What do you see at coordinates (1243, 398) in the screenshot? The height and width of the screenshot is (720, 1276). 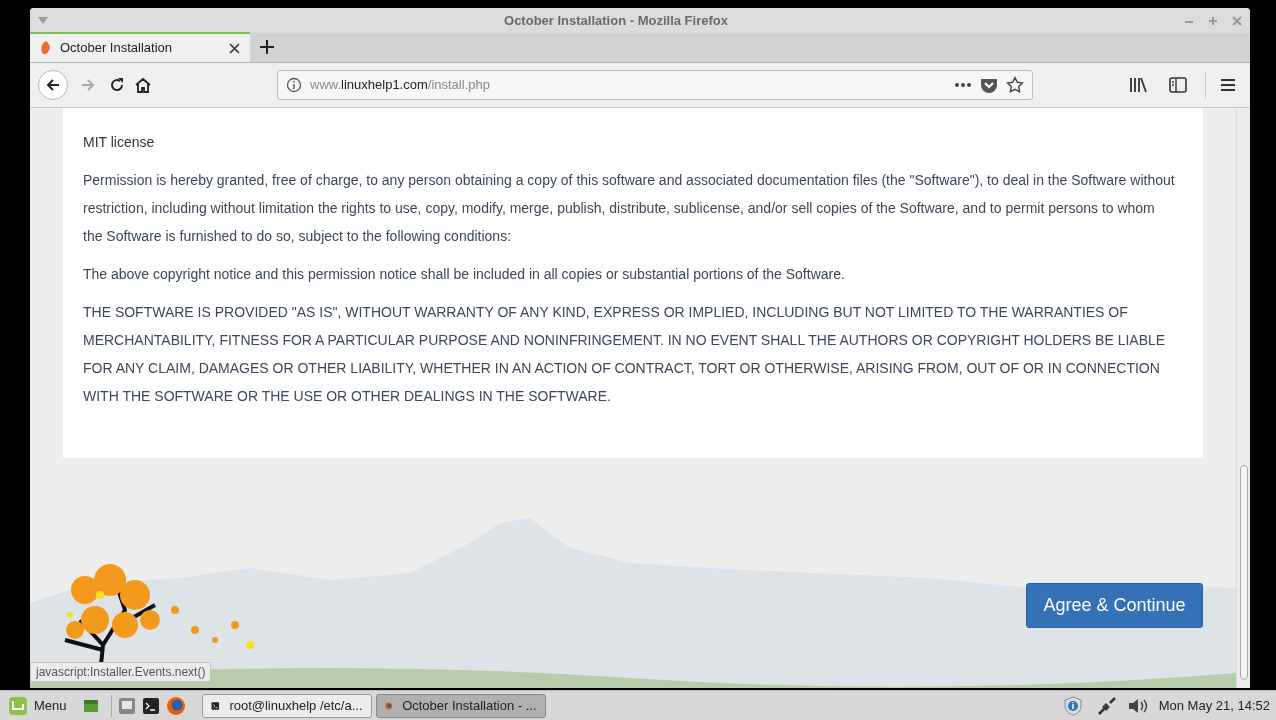 I see `scrollbar` at bounding box center [1243, 398].